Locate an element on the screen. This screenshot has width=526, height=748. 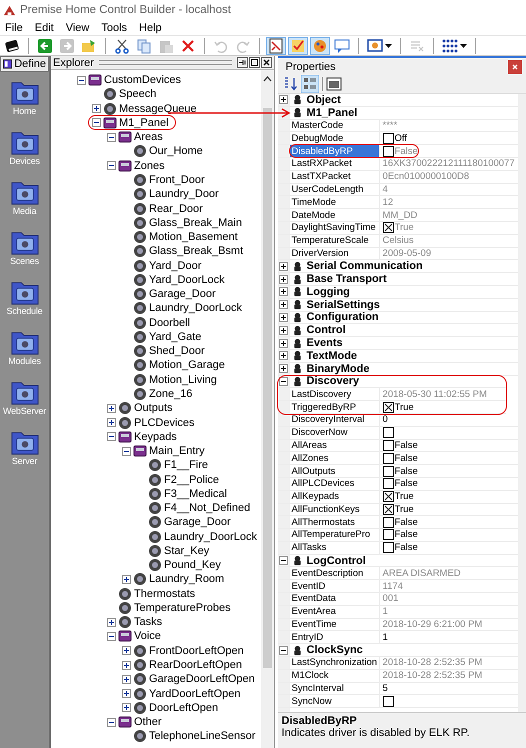
property-pages-icon is located at coordinates (334, 84).